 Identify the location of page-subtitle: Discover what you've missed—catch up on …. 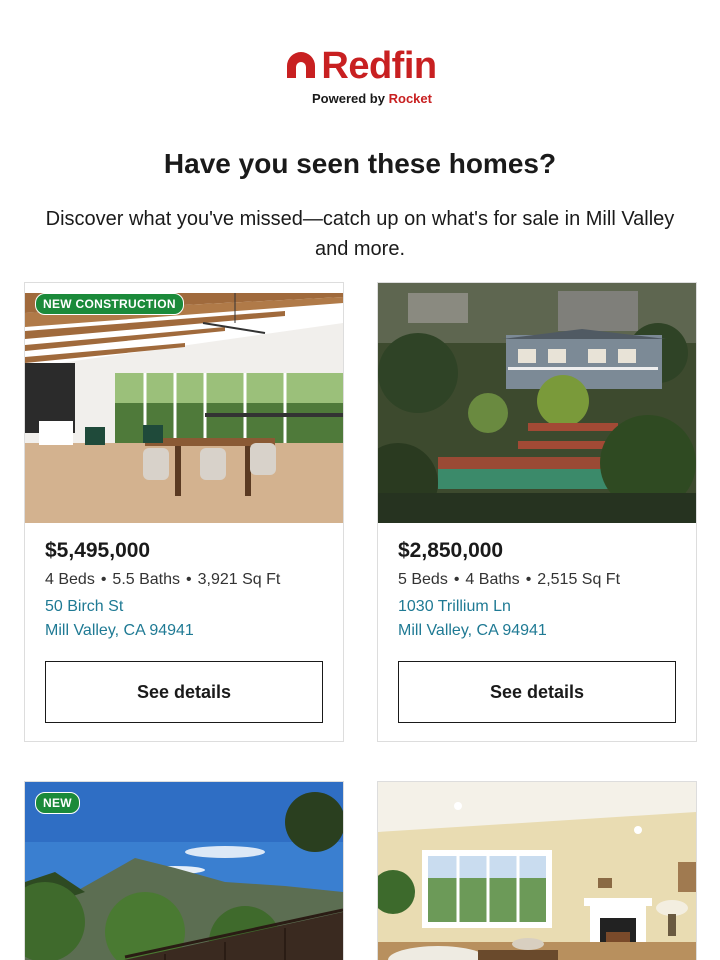
(360, 234).